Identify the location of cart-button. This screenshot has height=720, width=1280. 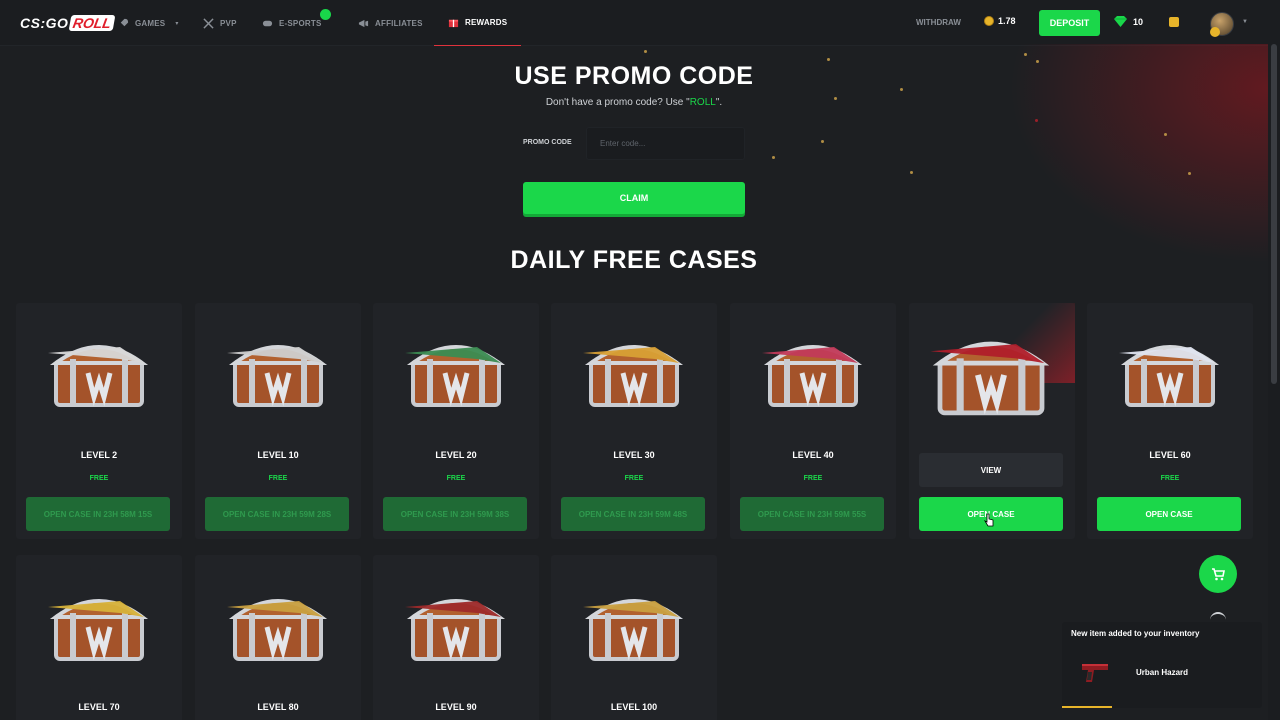
(1218, 574).